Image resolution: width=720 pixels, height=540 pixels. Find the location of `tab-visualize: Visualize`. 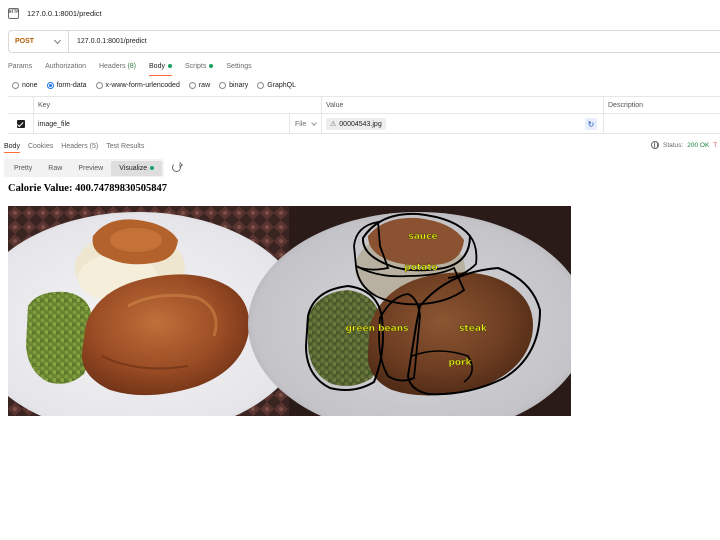

tab-visualize: Visualize is located at coordinates (137, 168).